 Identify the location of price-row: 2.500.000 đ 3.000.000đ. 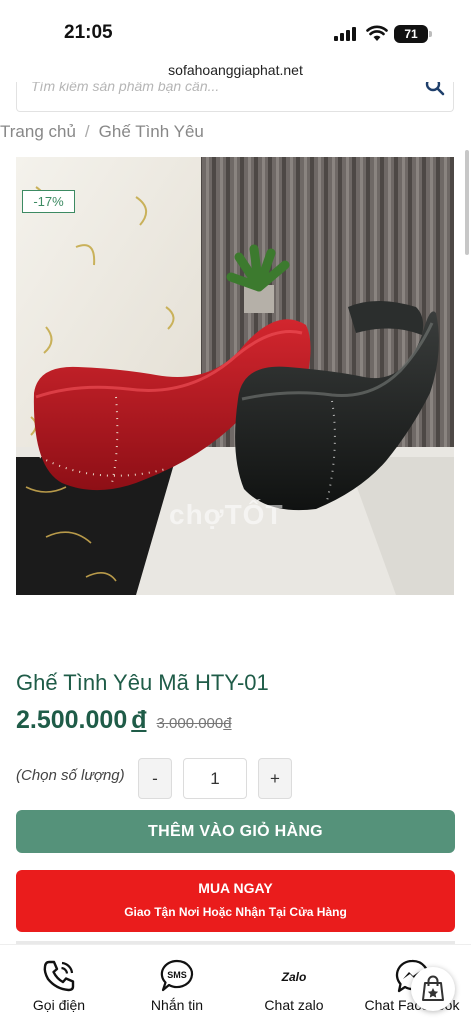
(124, 720).